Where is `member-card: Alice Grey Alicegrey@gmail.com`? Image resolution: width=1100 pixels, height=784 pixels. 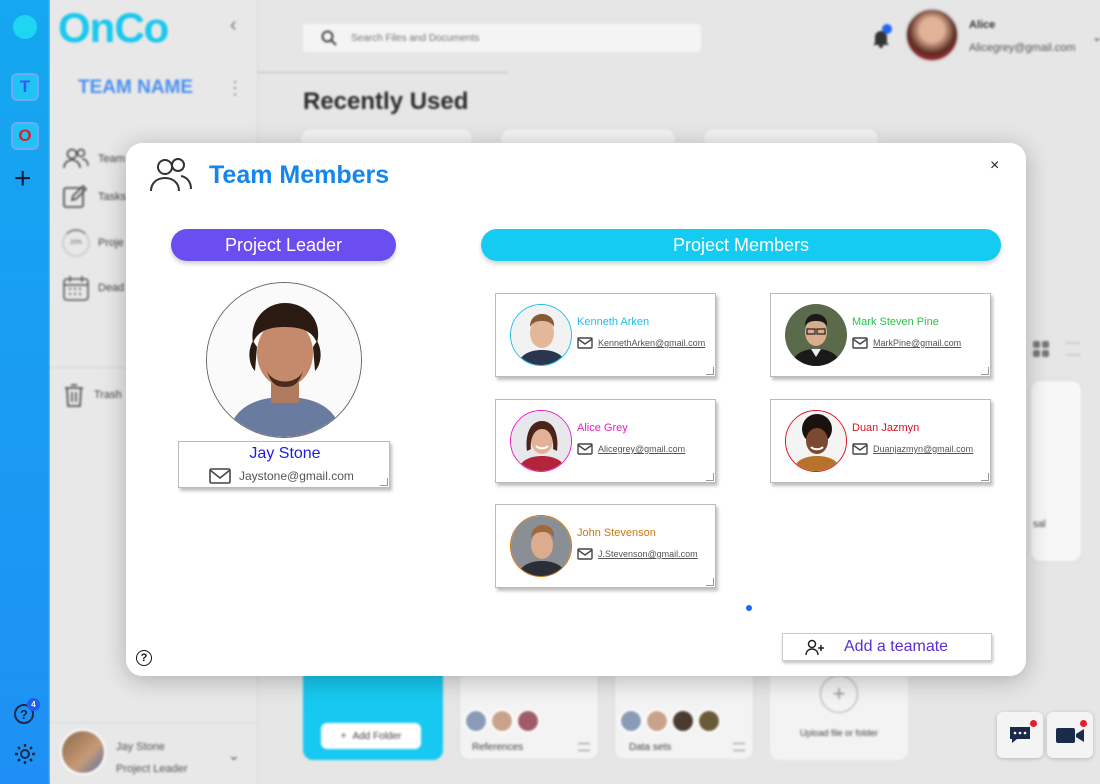
member-card: Alice Grey Alicegrey@gmail.com is located at coordinates (605, 441).